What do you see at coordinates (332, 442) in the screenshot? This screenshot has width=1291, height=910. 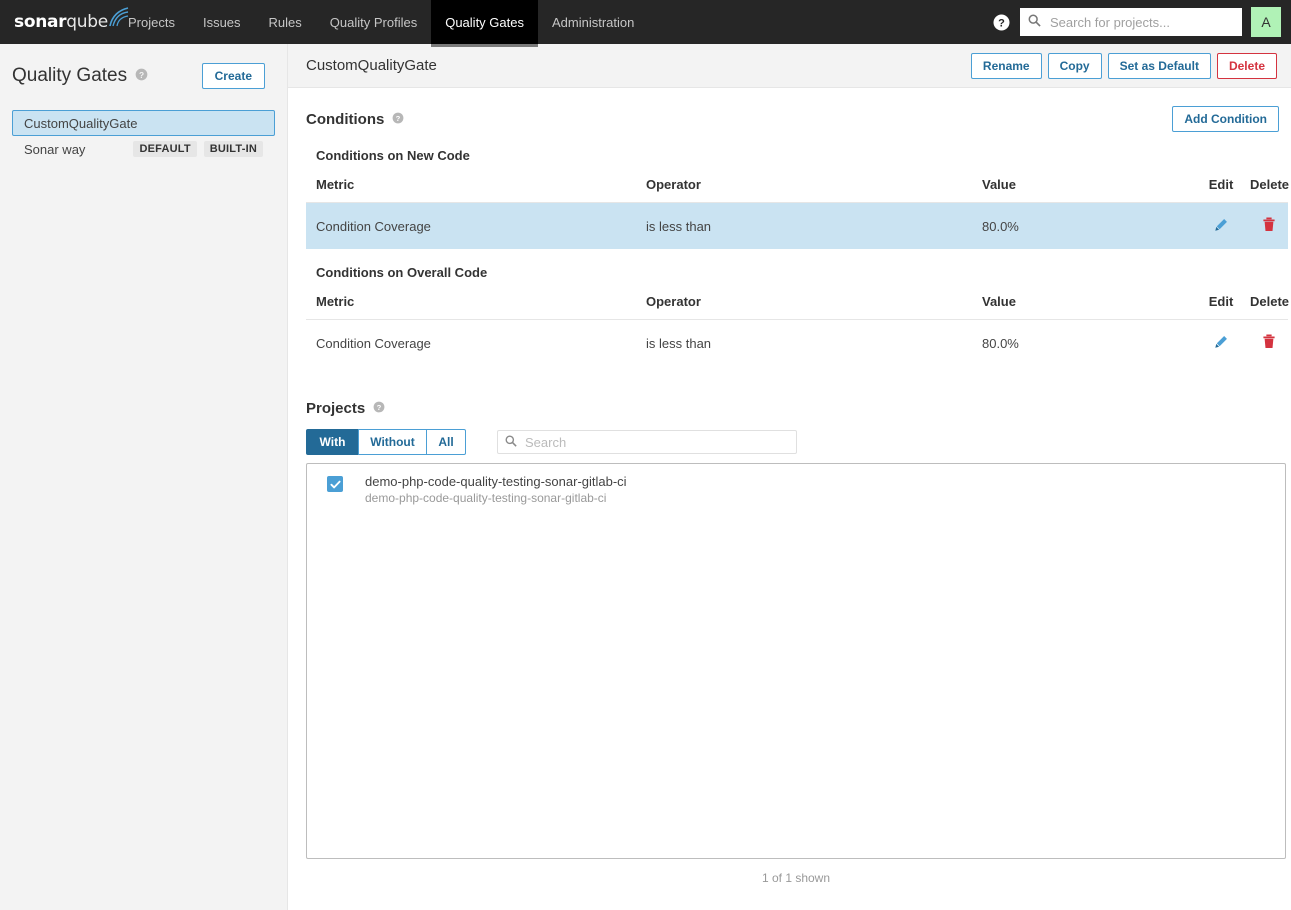 I see `filter-with-button: With` at bounding box center [332, 442].